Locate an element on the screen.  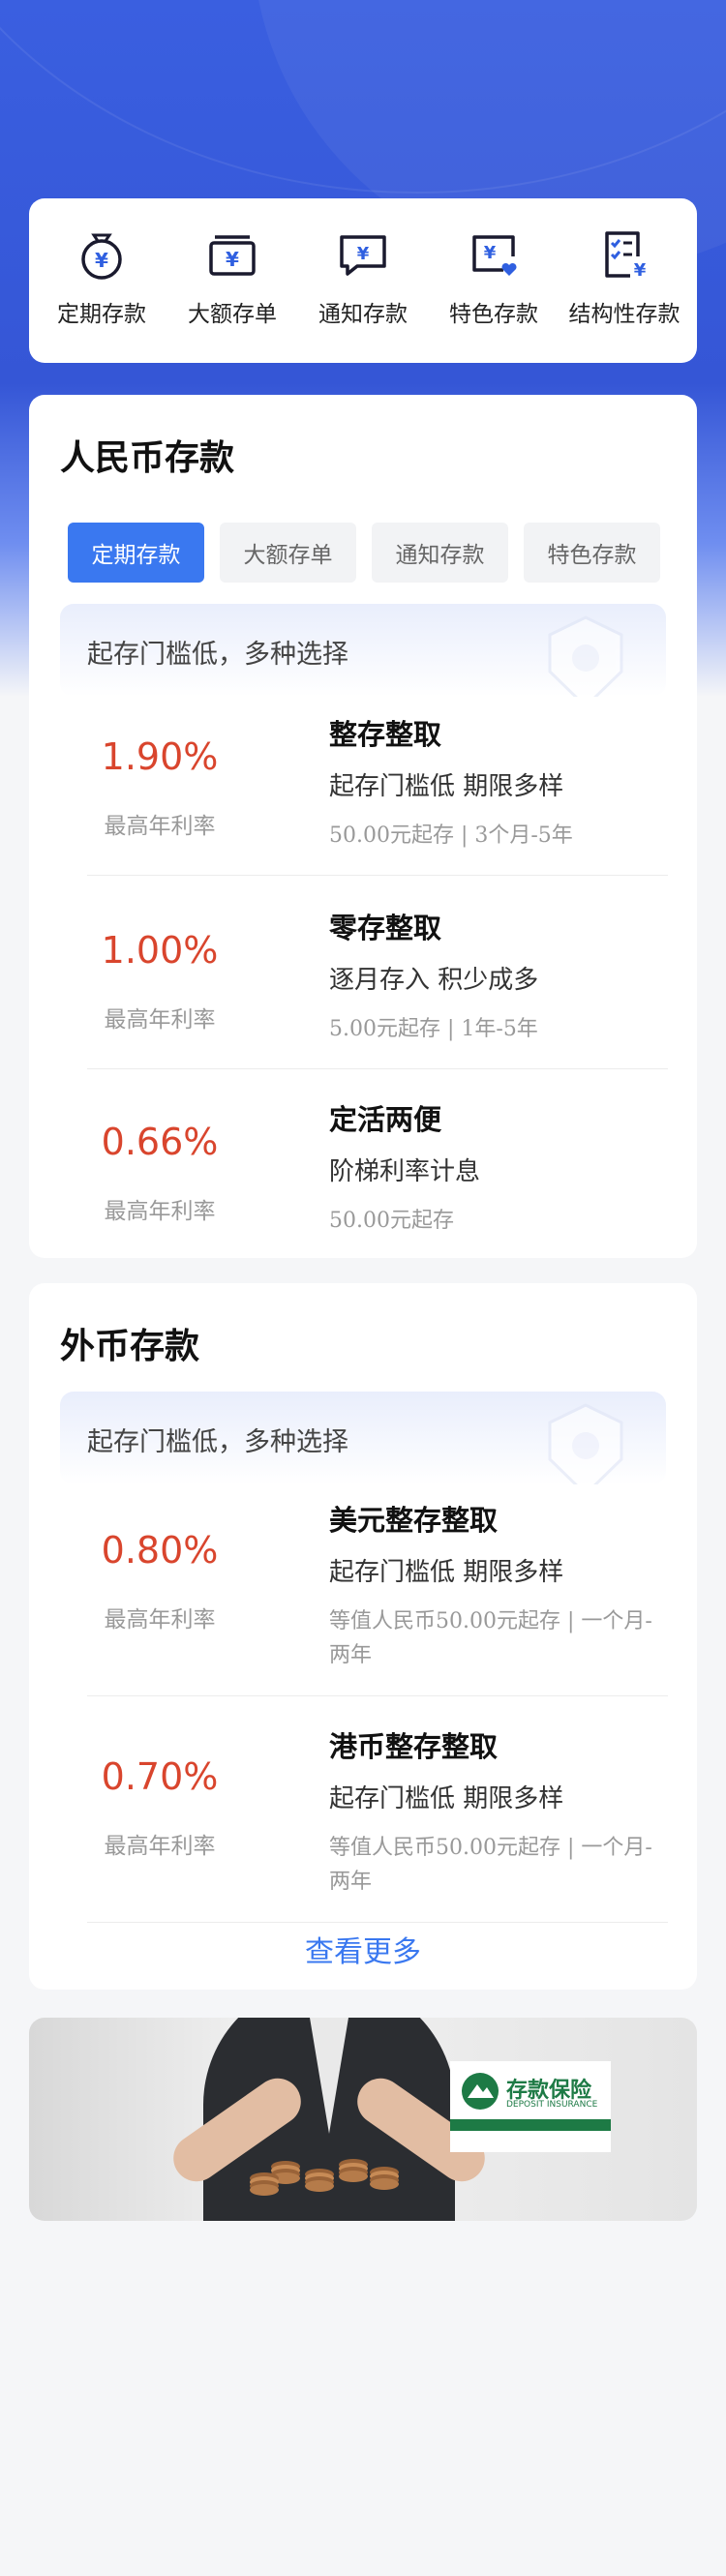
logo-bar is located at coordinates (530, 2125).